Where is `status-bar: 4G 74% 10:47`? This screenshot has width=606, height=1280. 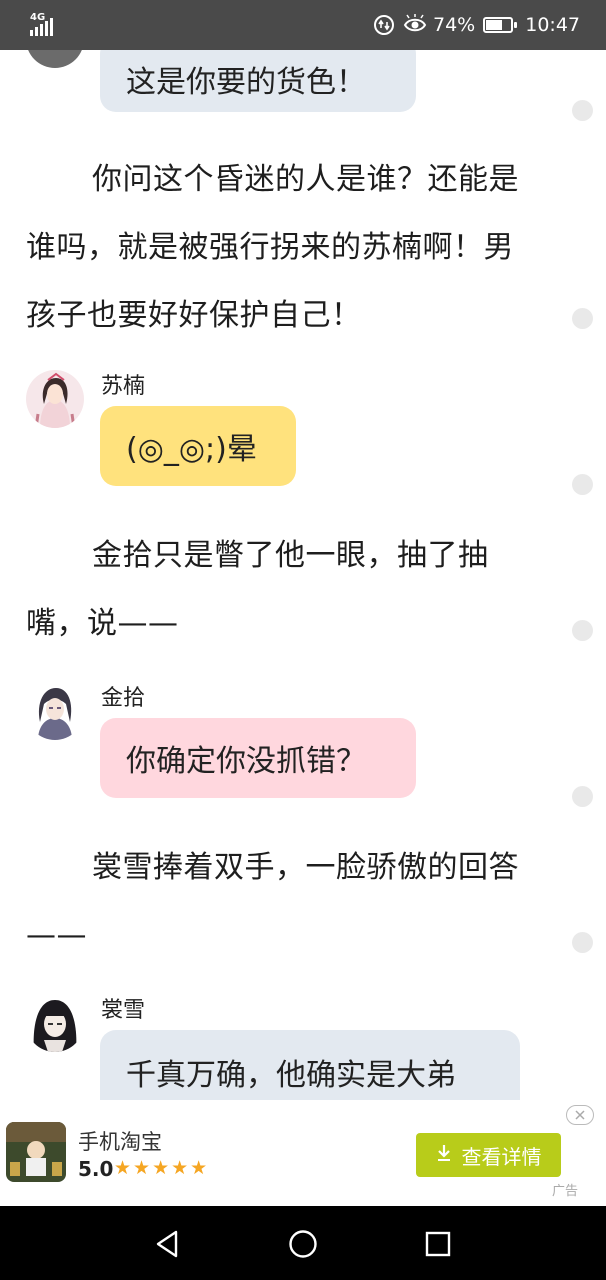
status-bar: 4G 74% 10:47 is located at coordinates (303, 25).